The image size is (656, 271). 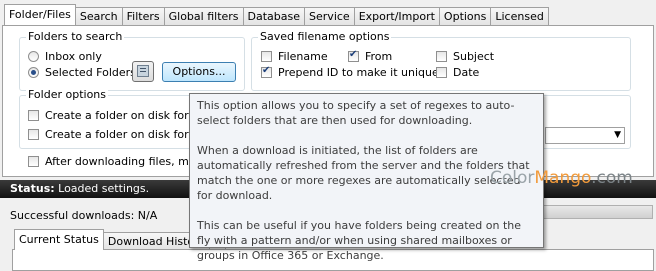 I want to click on saved-filename-options-title: Saved filename options, so click(x=325, y=36).